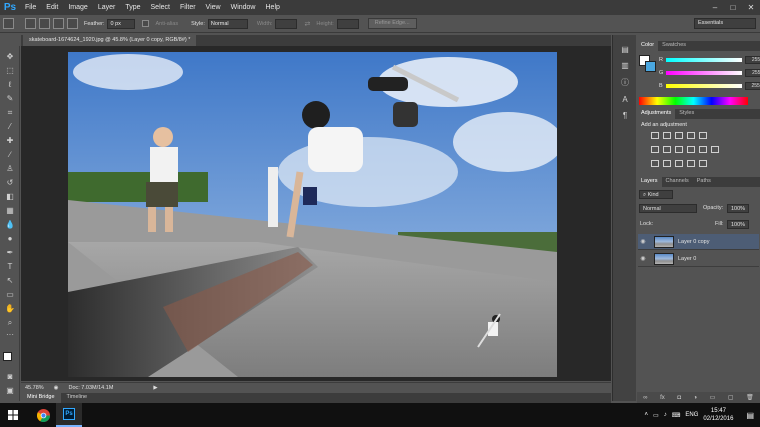 The image size is (760, 427). I want to click on foreground-color-swatch, so click(7, 356).